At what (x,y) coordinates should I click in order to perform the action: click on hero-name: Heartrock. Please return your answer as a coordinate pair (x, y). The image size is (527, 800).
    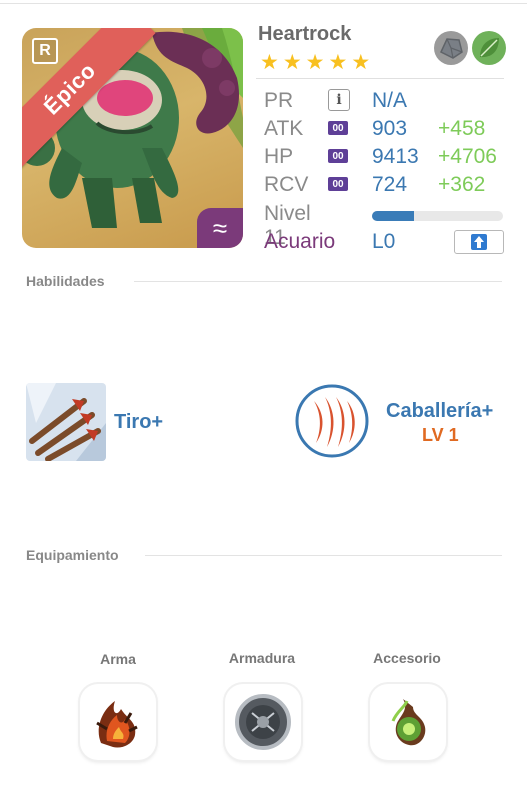
    Looking at the image, I should click on (305, 34).